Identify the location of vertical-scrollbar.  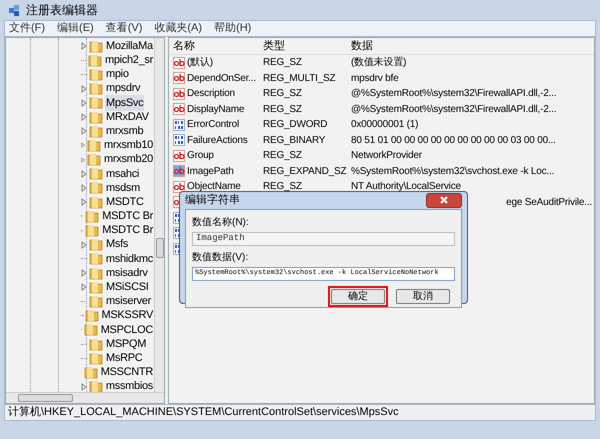
(159, 215).